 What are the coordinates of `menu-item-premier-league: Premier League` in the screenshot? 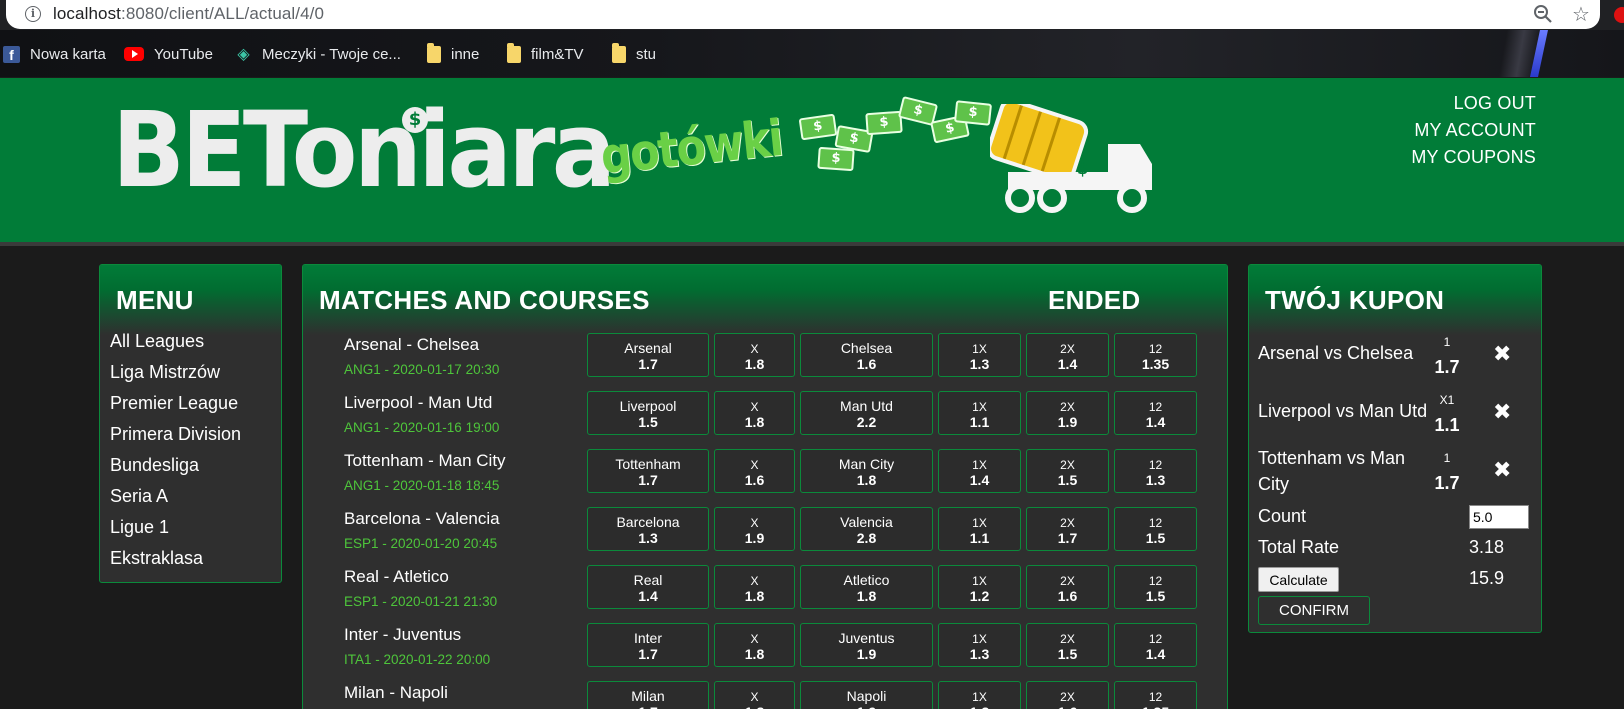 It's located at (195, 403).